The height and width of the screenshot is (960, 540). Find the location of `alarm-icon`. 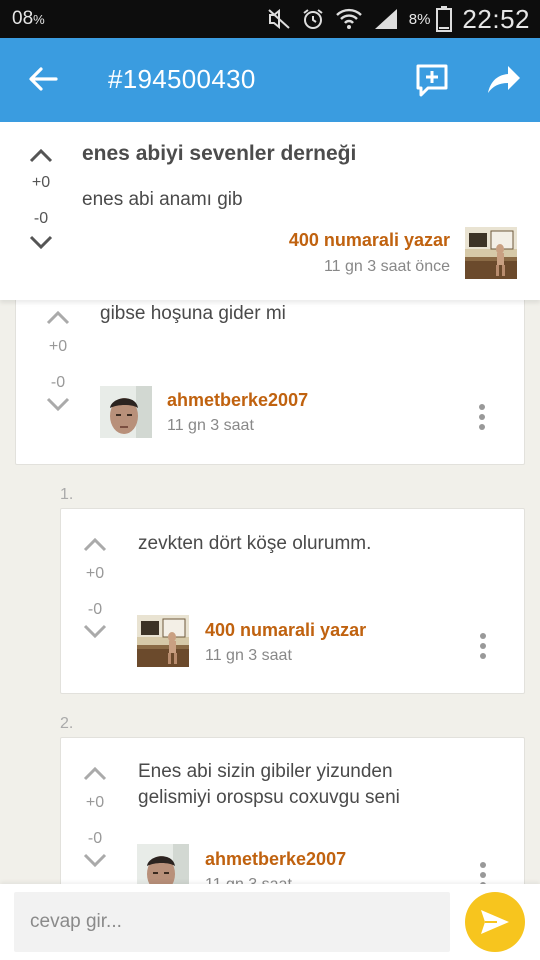

alarm-icon is located at coordinates (313, 19).